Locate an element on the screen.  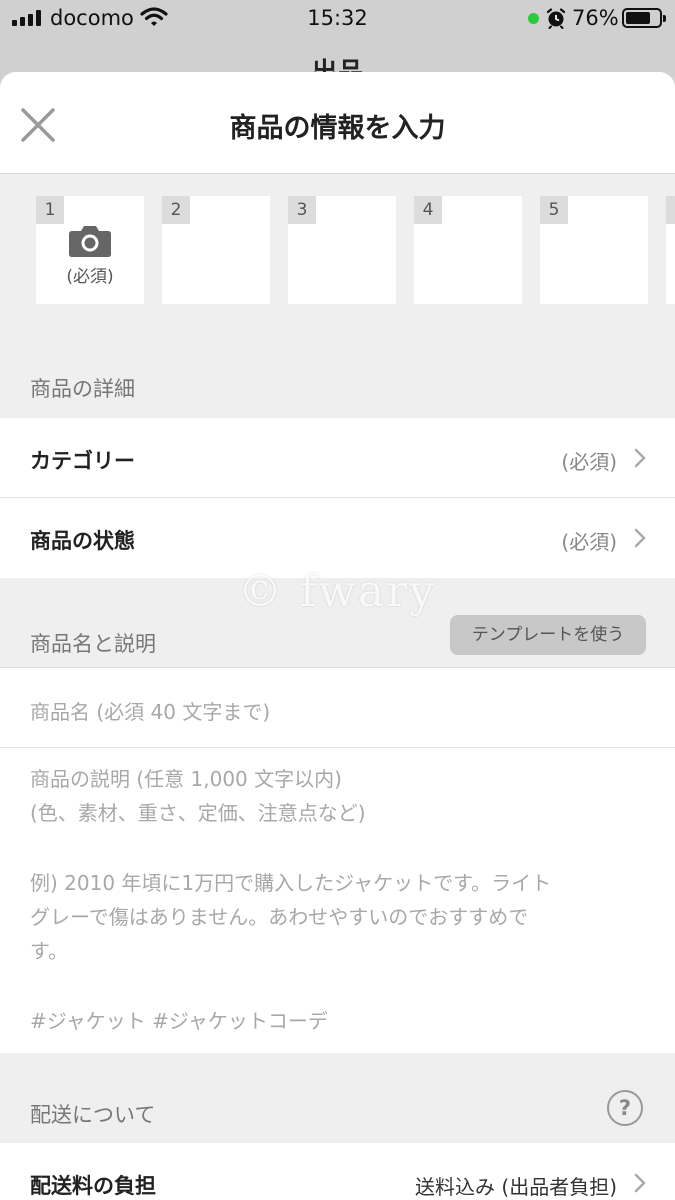
product-name-placeholder: 商品名 (必須 40 文字まで) is located at coordinates (150, 712).